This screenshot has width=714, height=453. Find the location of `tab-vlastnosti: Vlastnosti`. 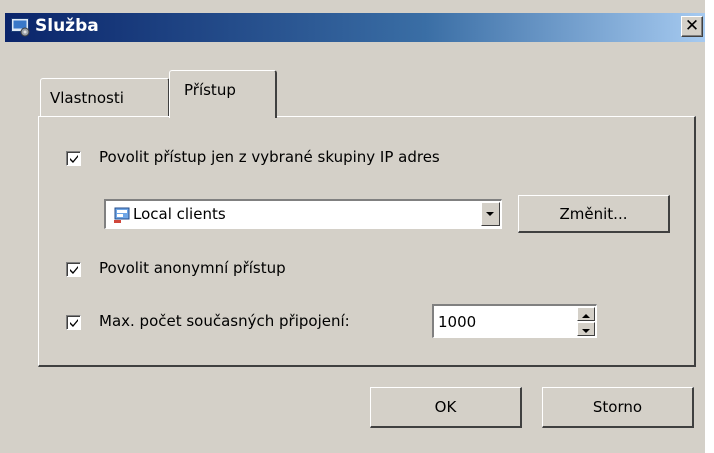

tab-vlastnosti: Vlastnosti is located at coordinates (105, 97).